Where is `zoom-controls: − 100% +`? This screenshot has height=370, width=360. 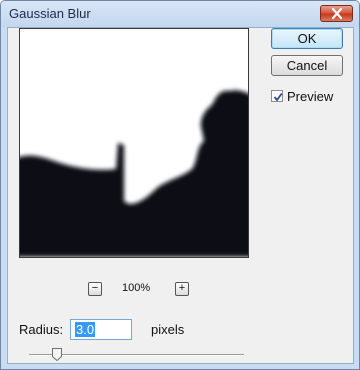
zoom-controls: − 100% + is located at coordinates (138, 292).